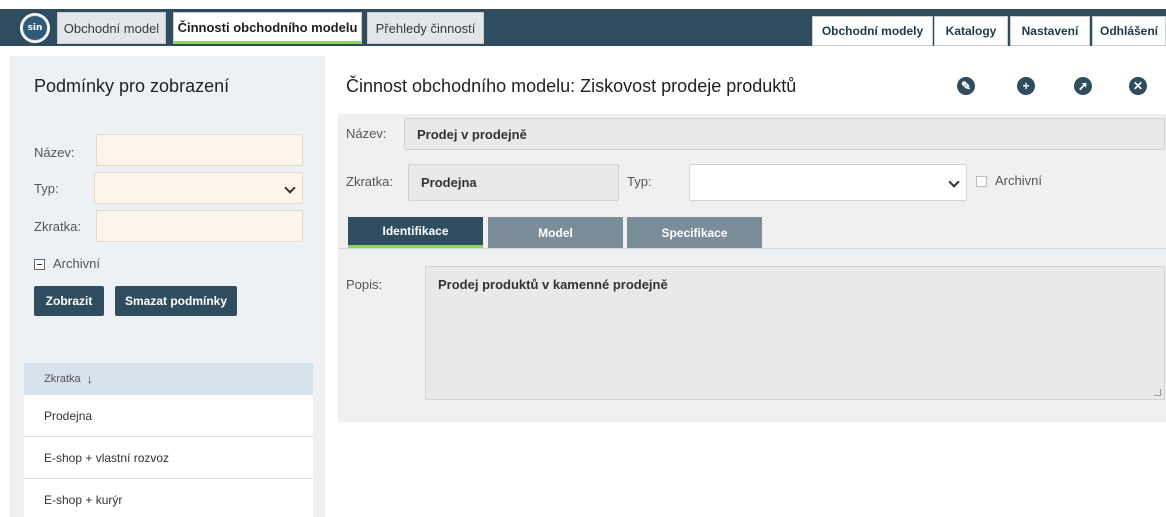  I want to click on detail-archive-checkbox, so click(981, 181).